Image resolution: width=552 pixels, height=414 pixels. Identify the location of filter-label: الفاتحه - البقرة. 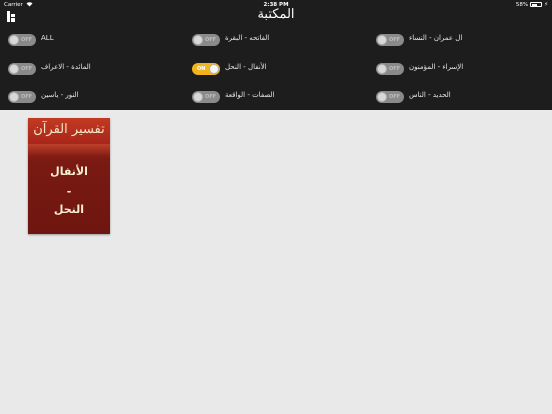
(247, 38).